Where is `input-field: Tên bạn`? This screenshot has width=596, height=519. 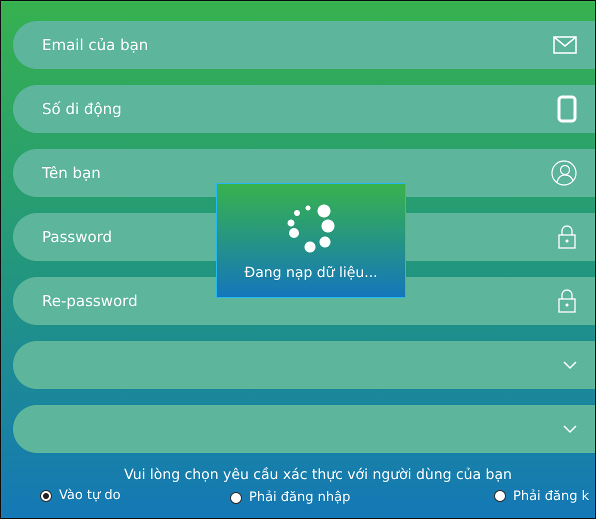
input-field: Tên bạn is located at coordinates (304, 173).